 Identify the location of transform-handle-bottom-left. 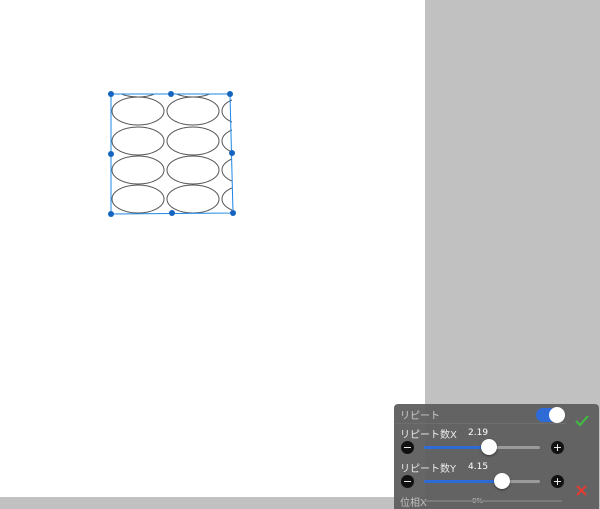
(111, 214).